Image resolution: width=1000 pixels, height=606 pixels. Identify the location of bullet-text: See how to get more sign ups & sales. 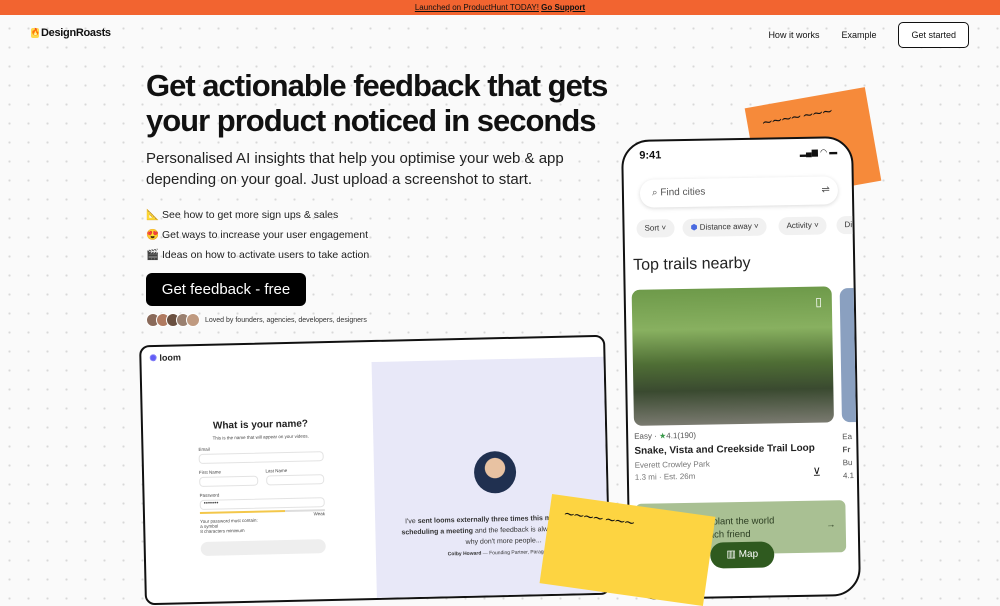
(250, 215).